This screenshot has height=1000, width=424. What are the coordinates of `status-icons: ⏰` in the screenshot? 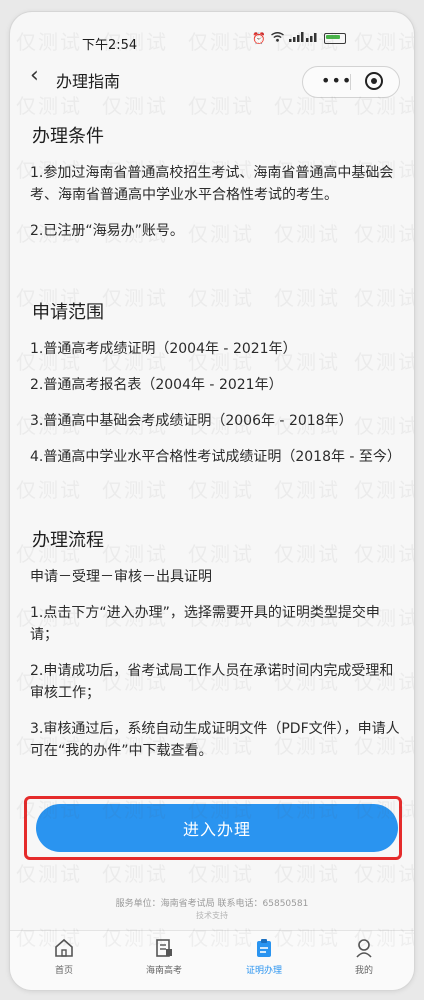 It's located at (299, 38).